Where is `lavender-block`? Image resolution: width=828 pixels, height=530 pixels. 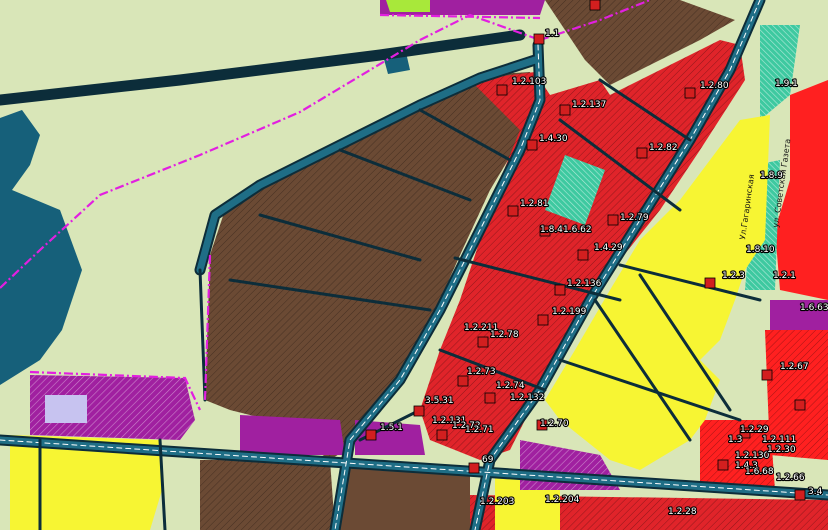
lavender-block is located at coordinates (66, 409).